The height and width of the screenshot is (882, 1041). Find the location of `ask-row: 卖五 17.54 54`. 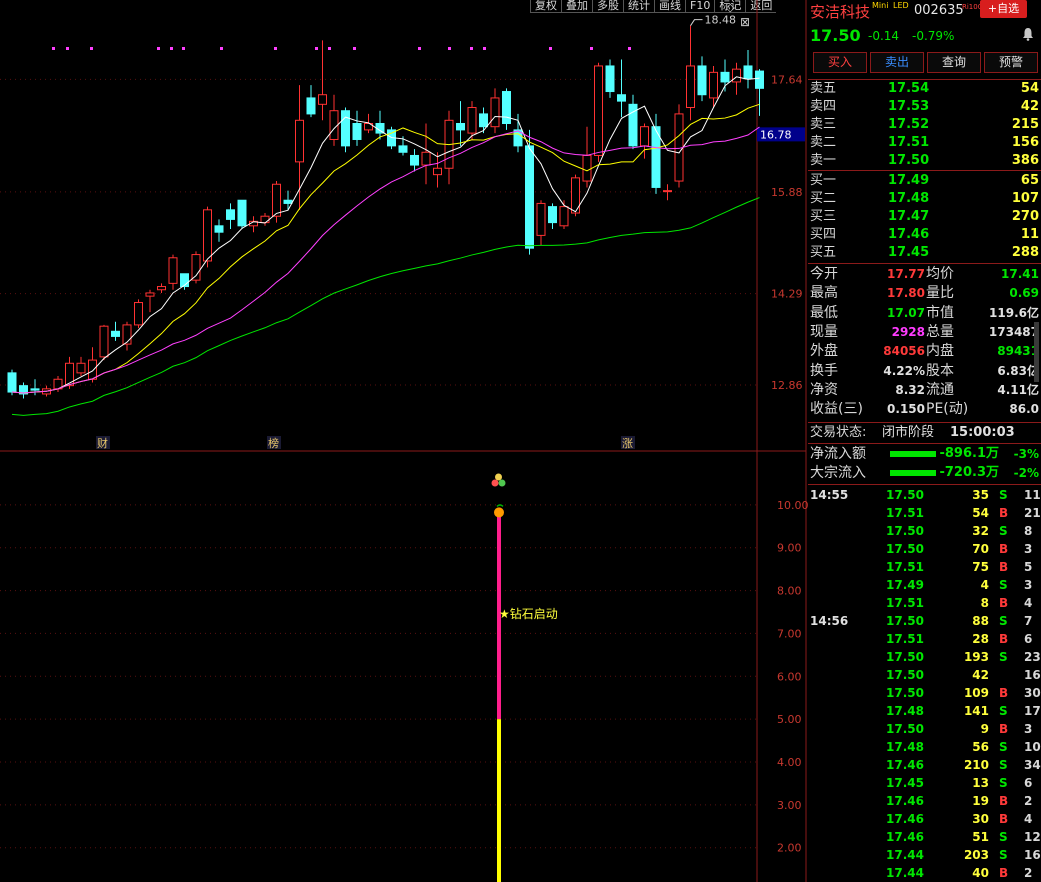

ask-row: 卖五 17.54 54 is located at coordinates (924, 89).